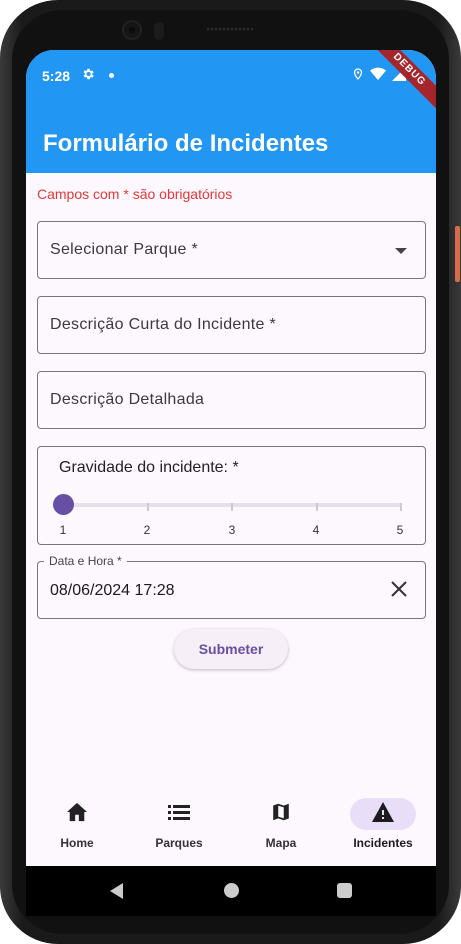 The width and height of the screenshot is (461, 944). Describe the element at coordinates (231, 495) in the screenshot. I see `severity-slider-group: Gravidade do incidente: * 1 2 3 4 5` at that location.